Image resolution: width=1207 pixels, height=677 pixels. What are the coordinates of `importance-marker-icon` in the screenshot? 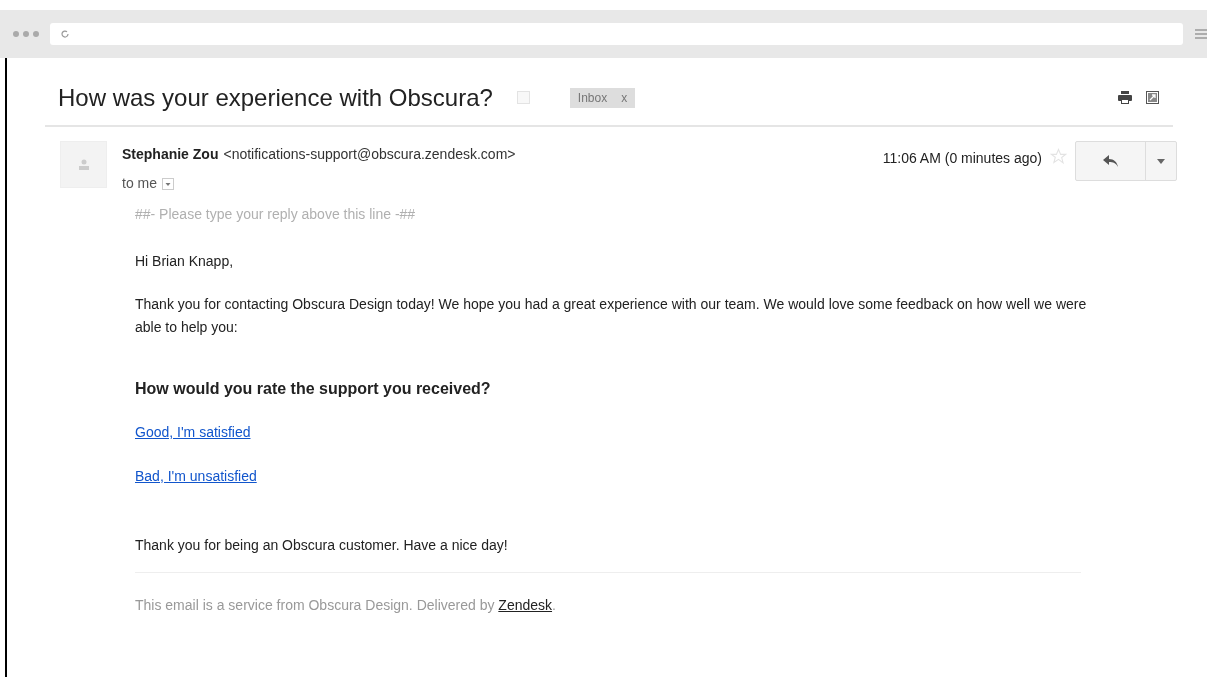 It's located at (523, 97).